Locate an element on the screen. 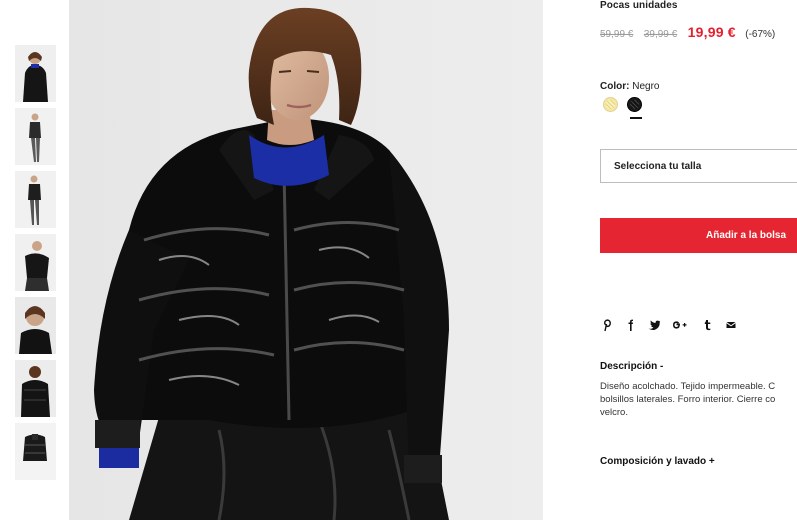  selected-swatch-indicator is located at coordinates (636, 118).